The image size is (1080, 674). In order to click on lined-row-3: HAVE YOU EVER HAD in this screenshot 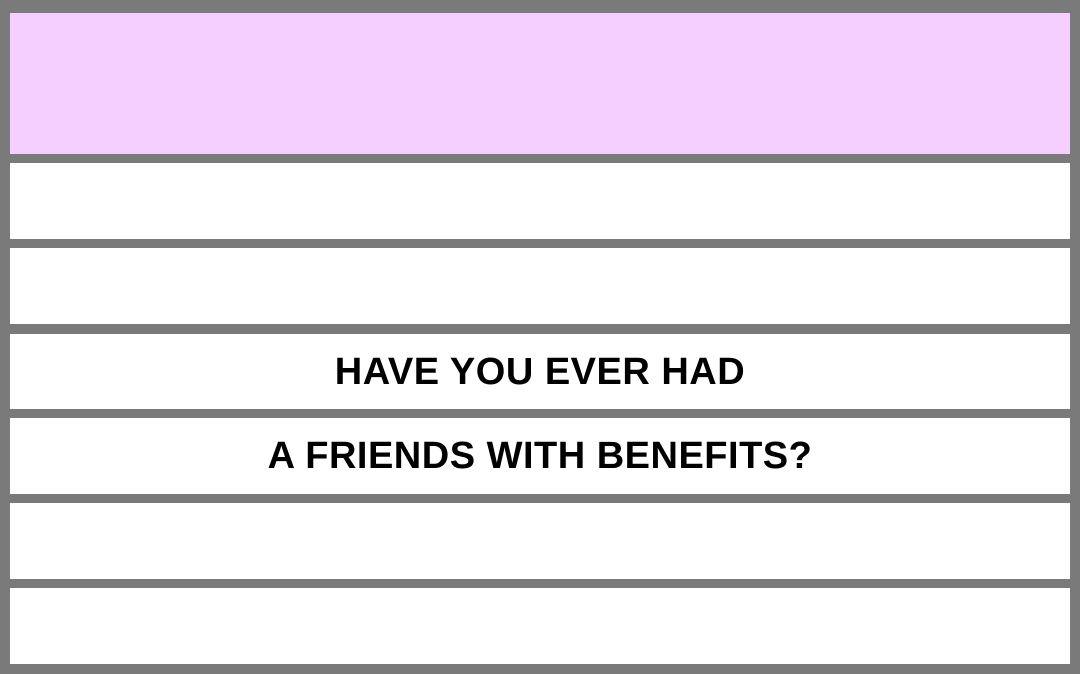, I will do `click(540, 371)`.